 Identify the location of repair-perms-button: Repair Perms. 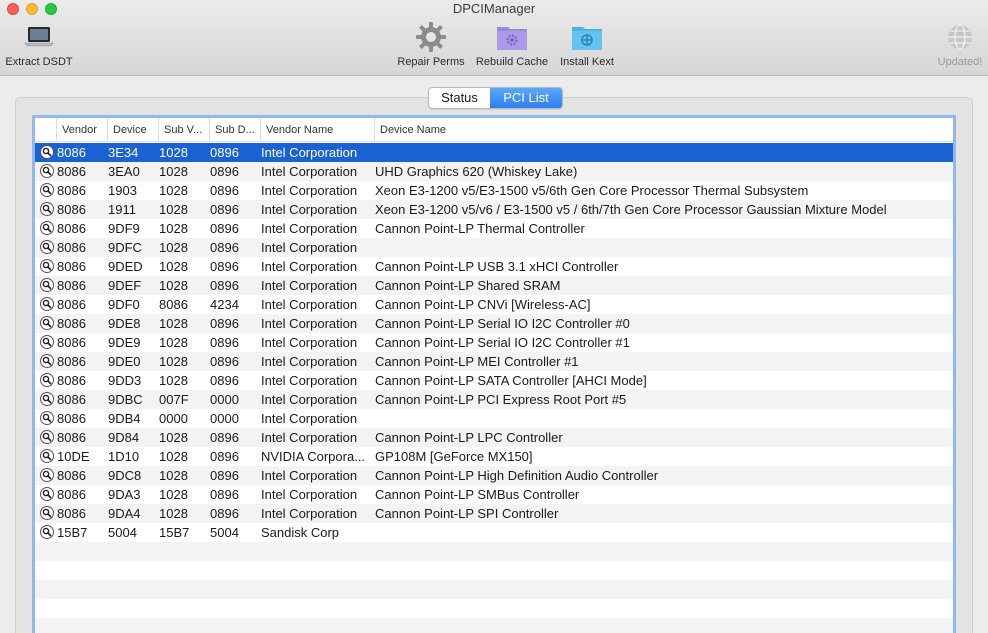
(431, 47).